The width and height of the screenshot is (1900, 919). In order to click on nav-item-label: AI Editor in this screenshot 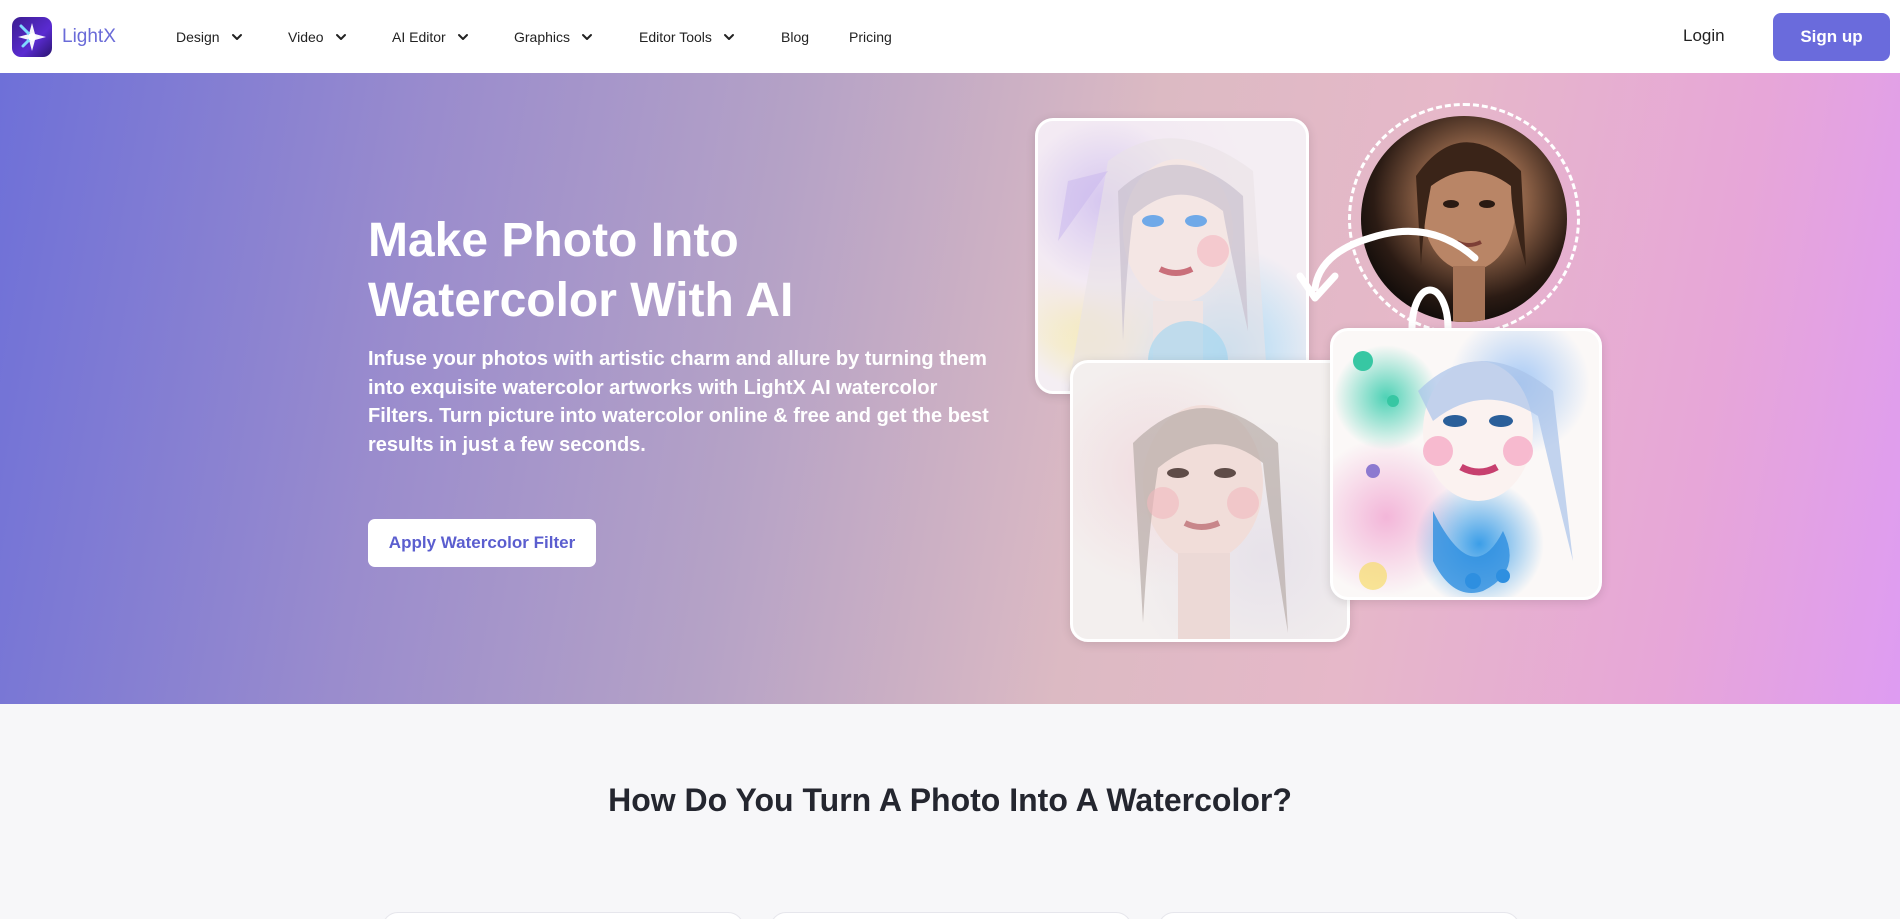, I will do `click(419, 36)`.